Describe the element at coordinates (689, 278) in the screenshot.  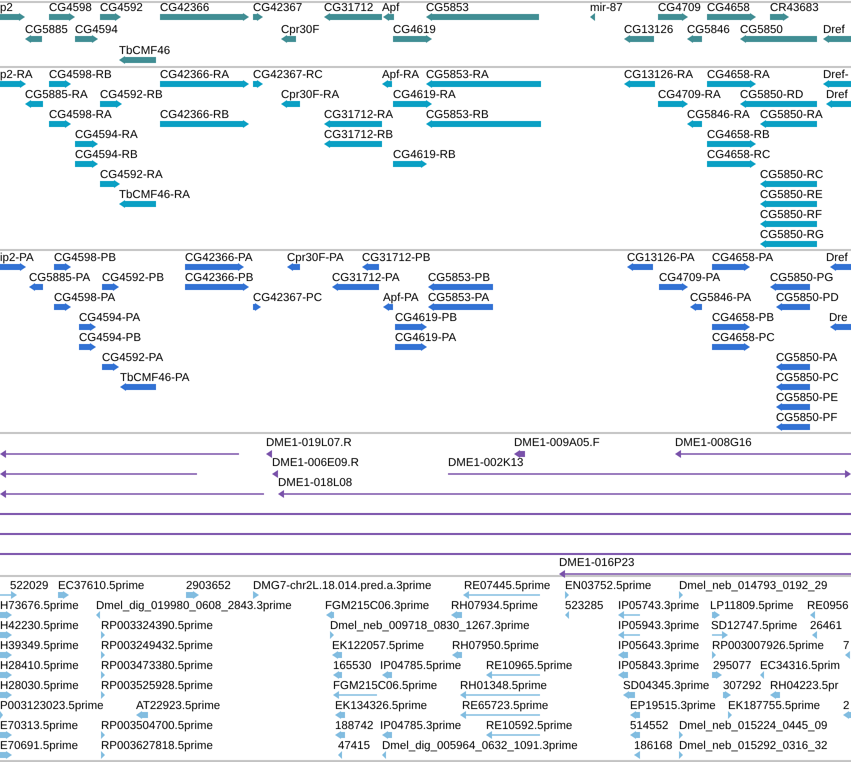
I see `feature-label: CG4709-PA` at that location.